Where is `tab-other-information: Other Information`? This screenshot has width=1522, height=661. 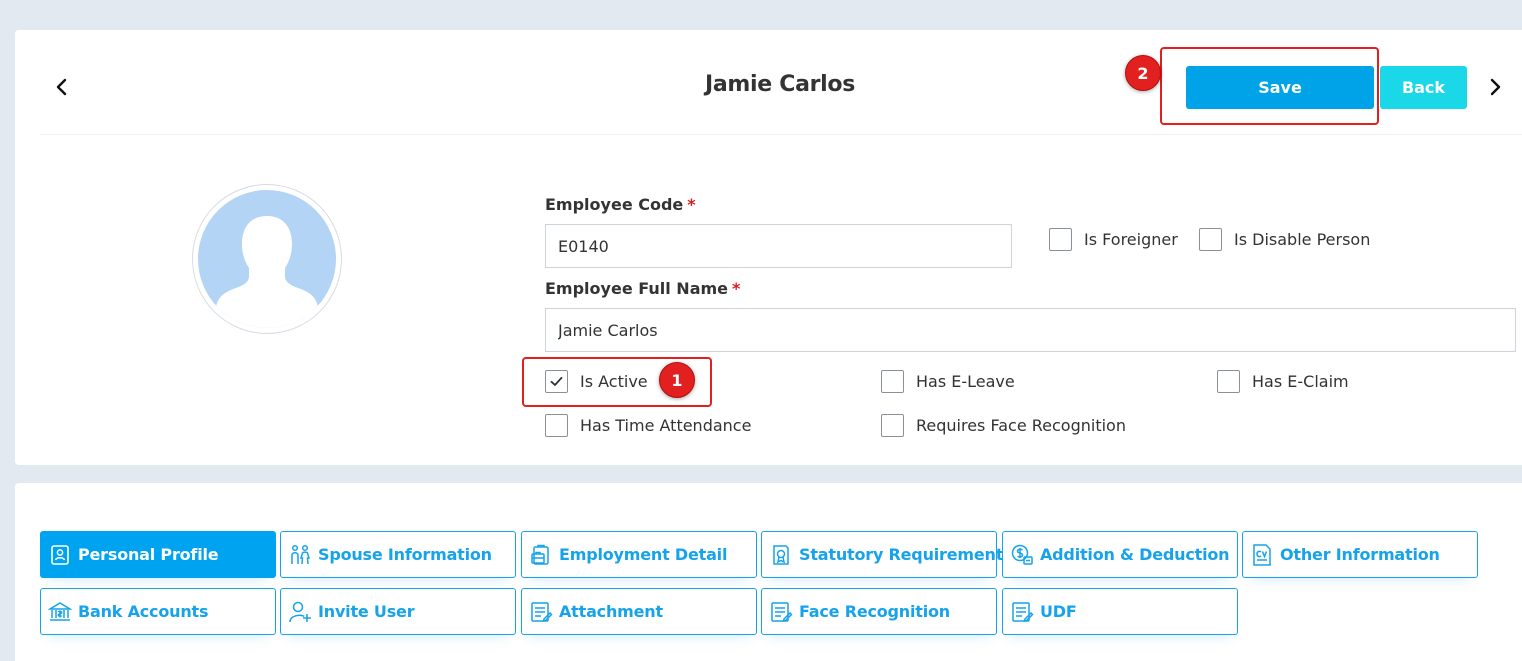
tab-other-information: Other Information is located at coordinates (1360, 554).